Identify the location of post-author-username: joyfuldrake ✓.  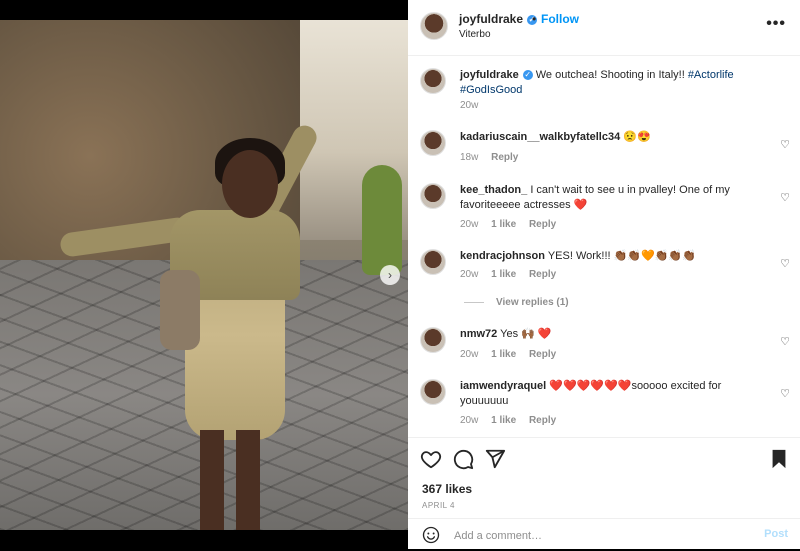
(498, 19).